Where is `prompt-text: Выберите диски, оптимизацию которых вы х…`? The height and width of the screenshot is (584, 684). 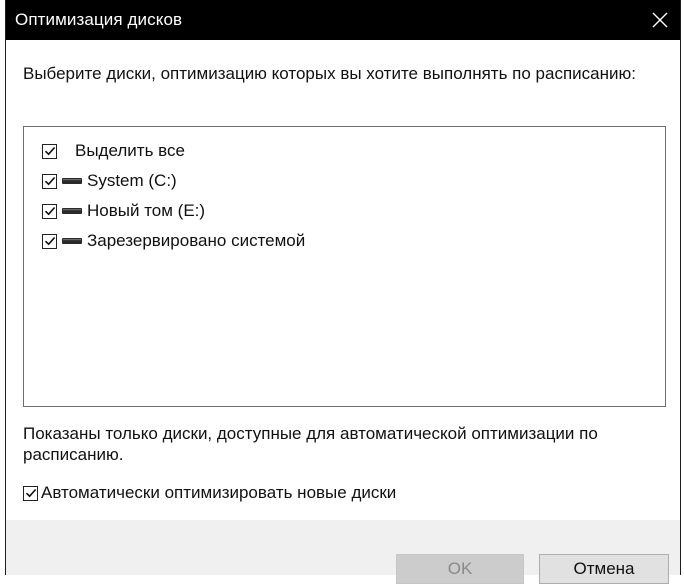 prompt-text: Выберите диски, оптимизацию которых вы х… is located at coordinates (329, 73).